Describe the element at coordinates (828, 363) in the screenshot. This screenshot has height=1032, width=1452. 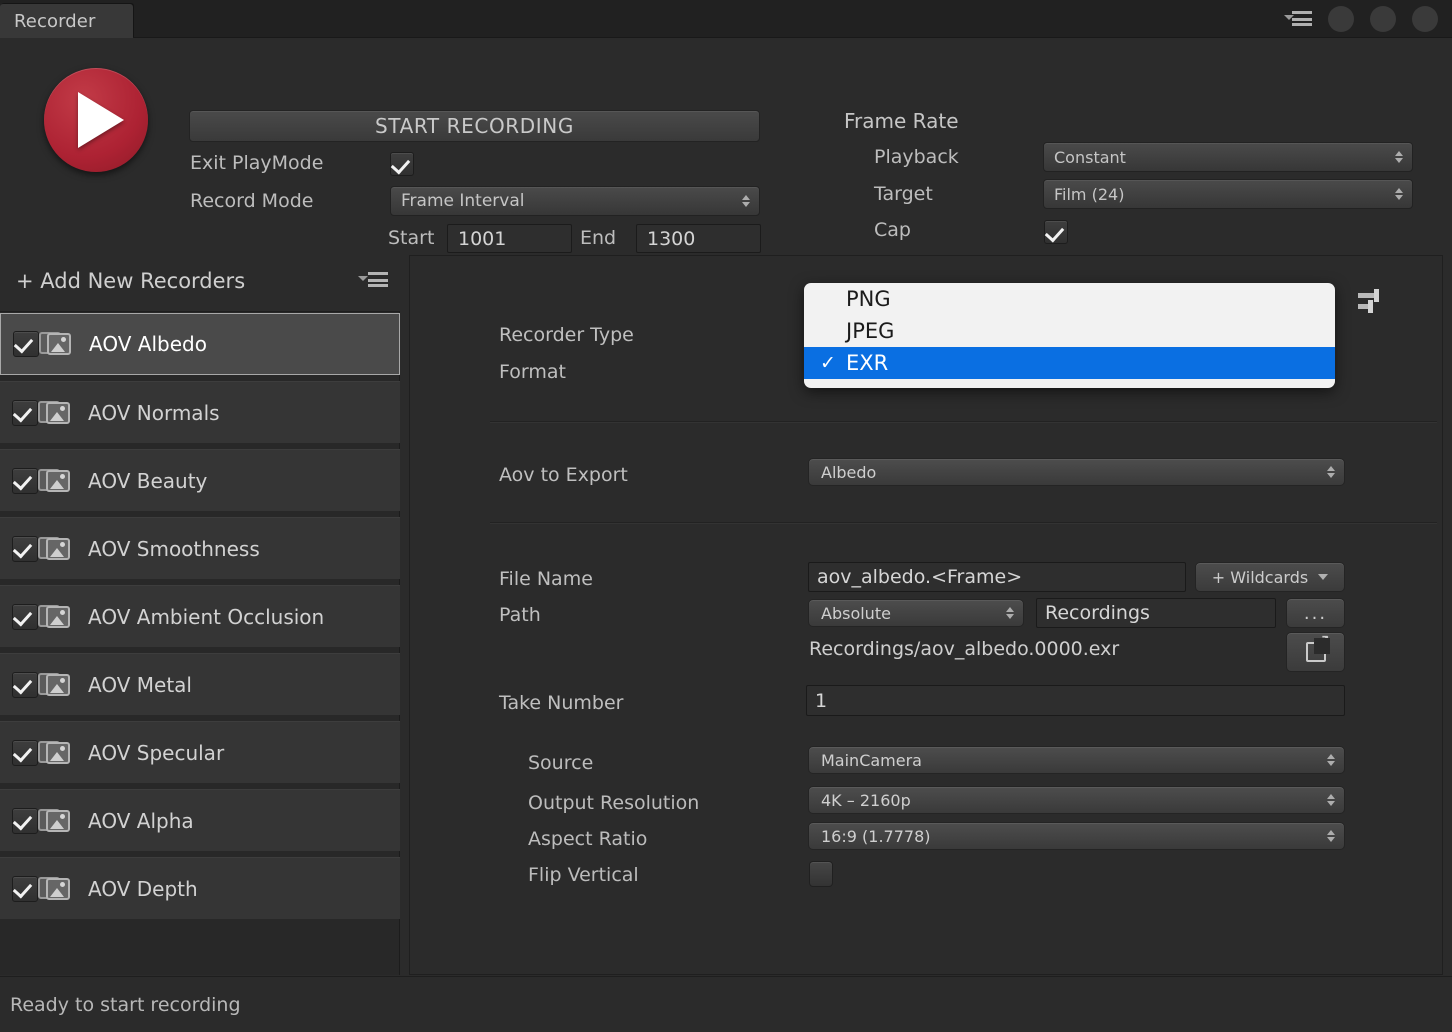
I see `check-icon: ✓` at that location.